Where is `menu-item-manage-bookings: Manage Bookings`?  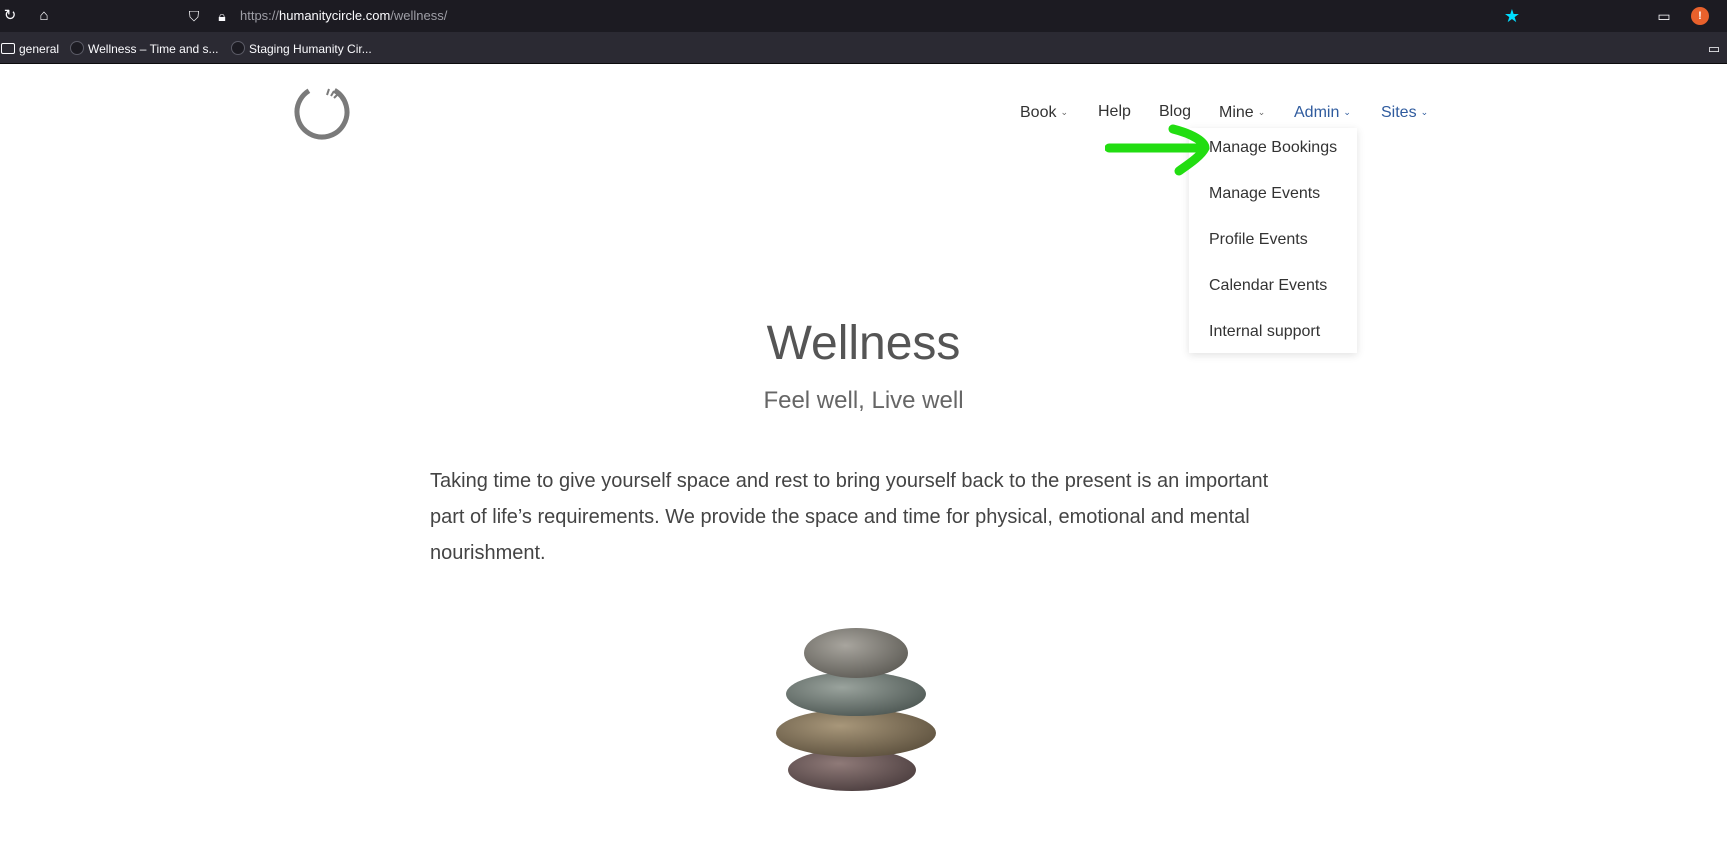
menu-item-manage-bookings: Manage Bookings is located at coordinates (1273, 148).